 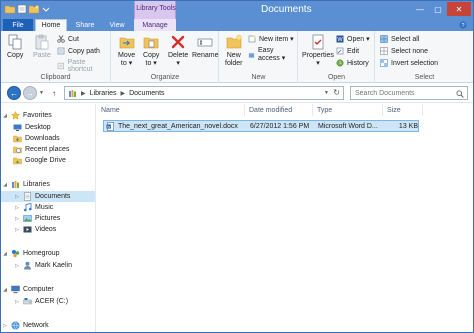 What do you see at coordinates (72, 93) in the screenshot?
I see `libraries-icon` at bounding box center [72, 93].